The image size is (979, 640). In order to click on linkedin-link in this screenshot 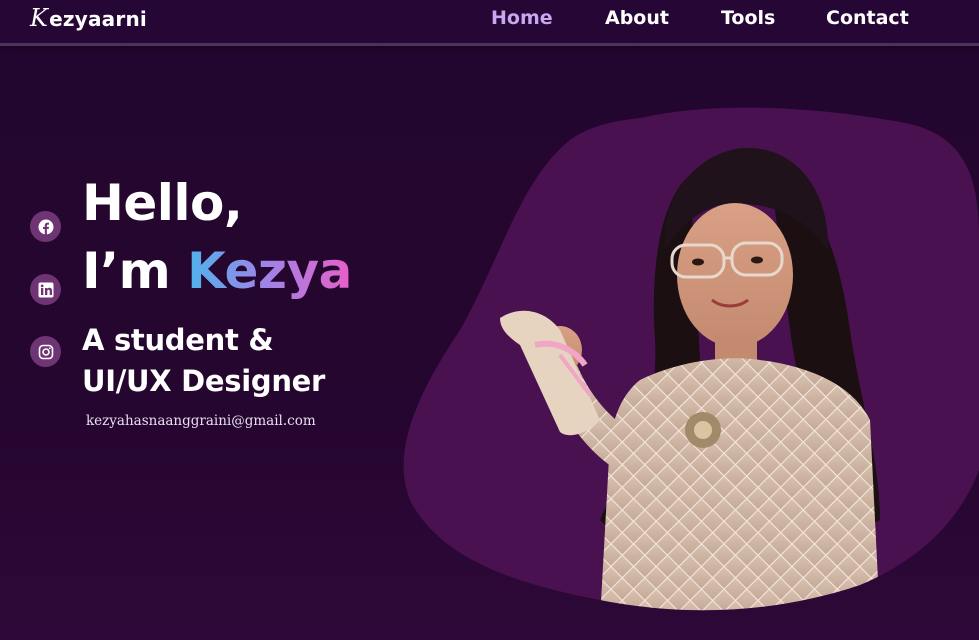, I will do `click(45, 289)`.